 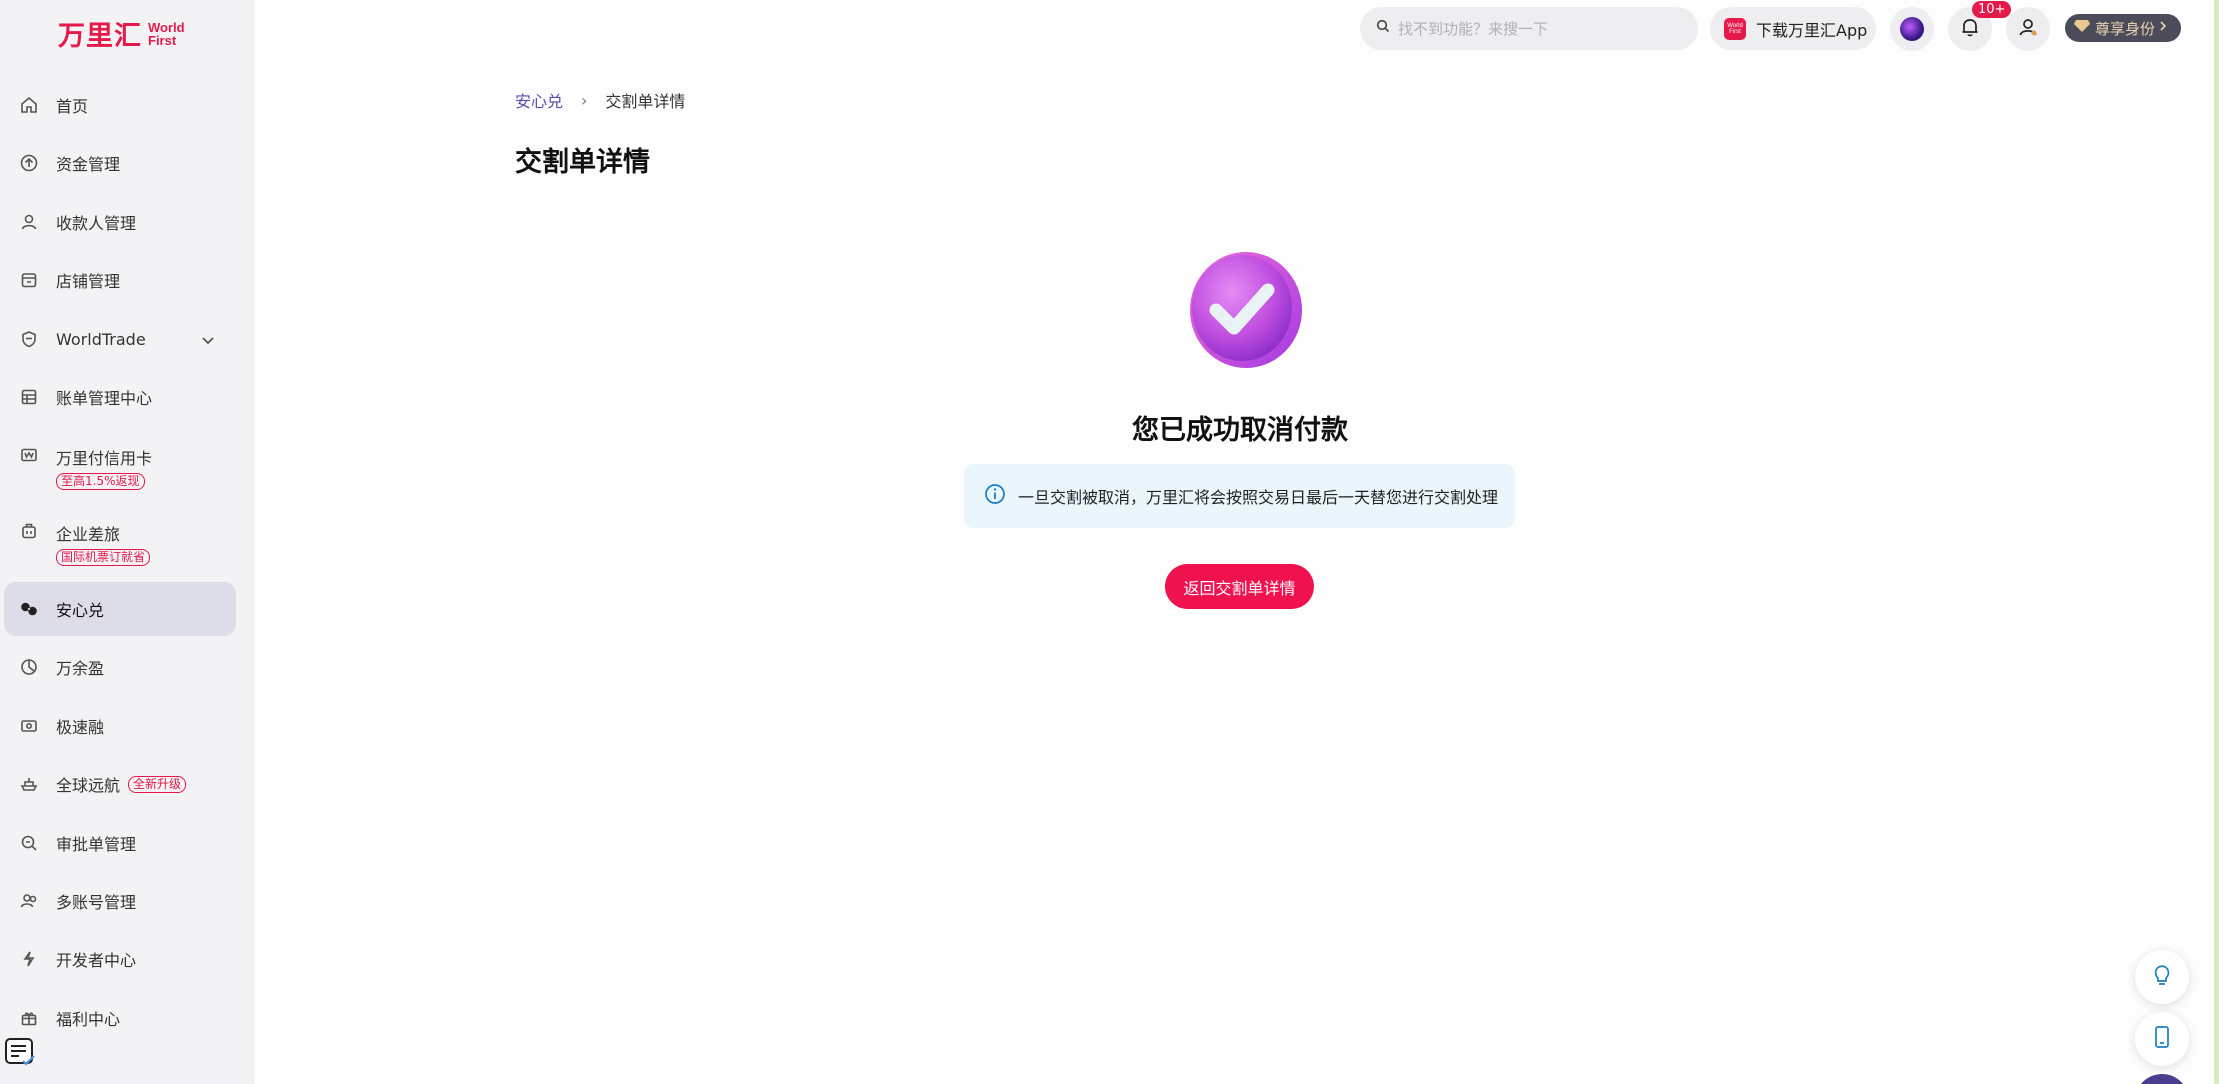 What do you see at coordinates (157, 784) in the screenshot?
I see `promo-badge: 全新升级` at bounding box center [157, 784].